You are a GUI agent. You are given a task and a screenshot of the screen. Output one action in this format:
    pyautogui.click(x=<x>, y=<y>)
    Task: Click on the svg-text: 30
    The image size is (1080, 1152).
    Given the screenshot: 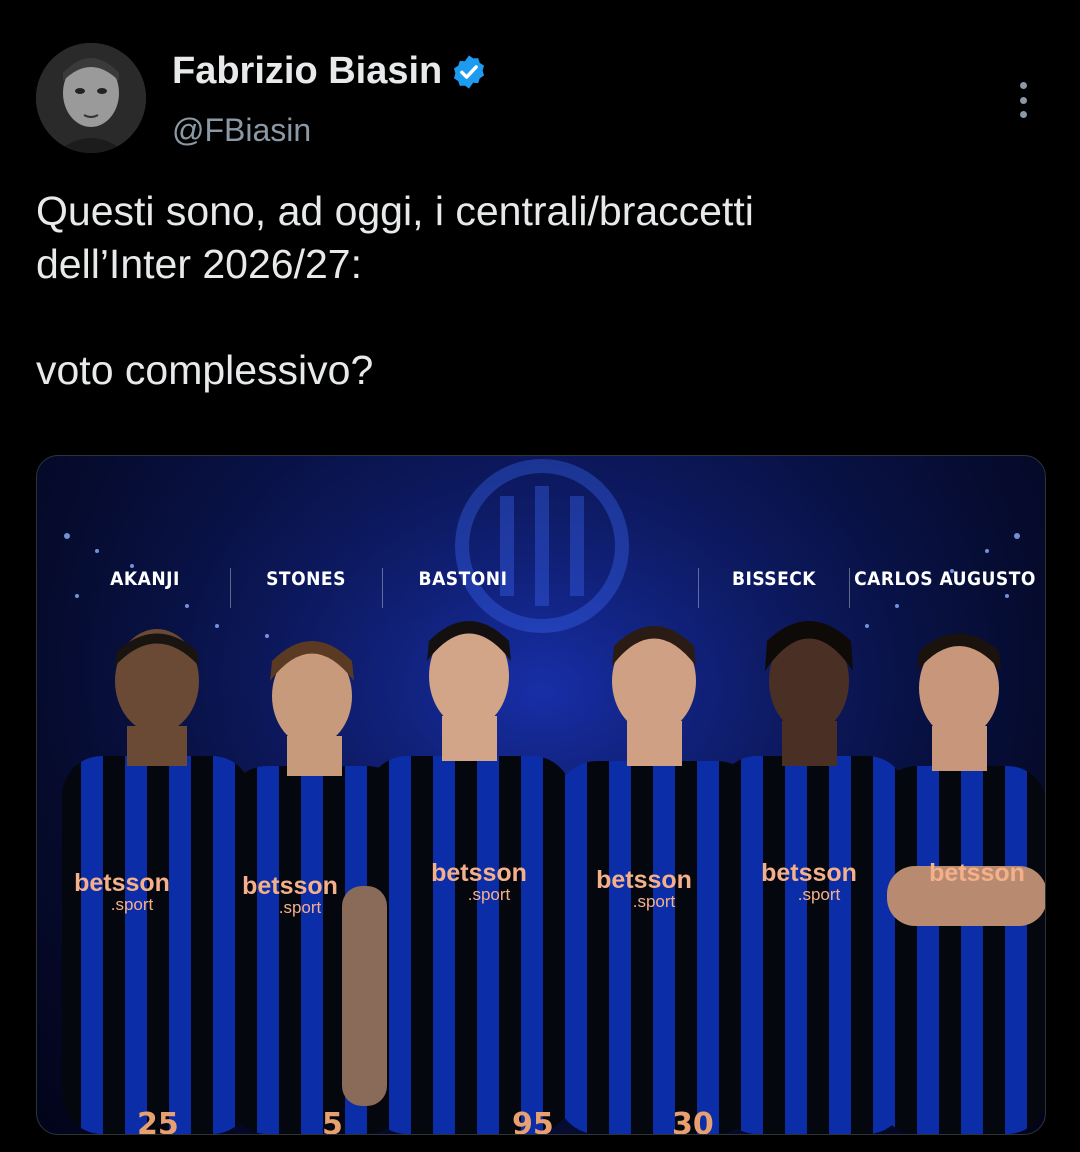 What is the action you would take?
    pyautogui.click(x=693, y=1120)
    